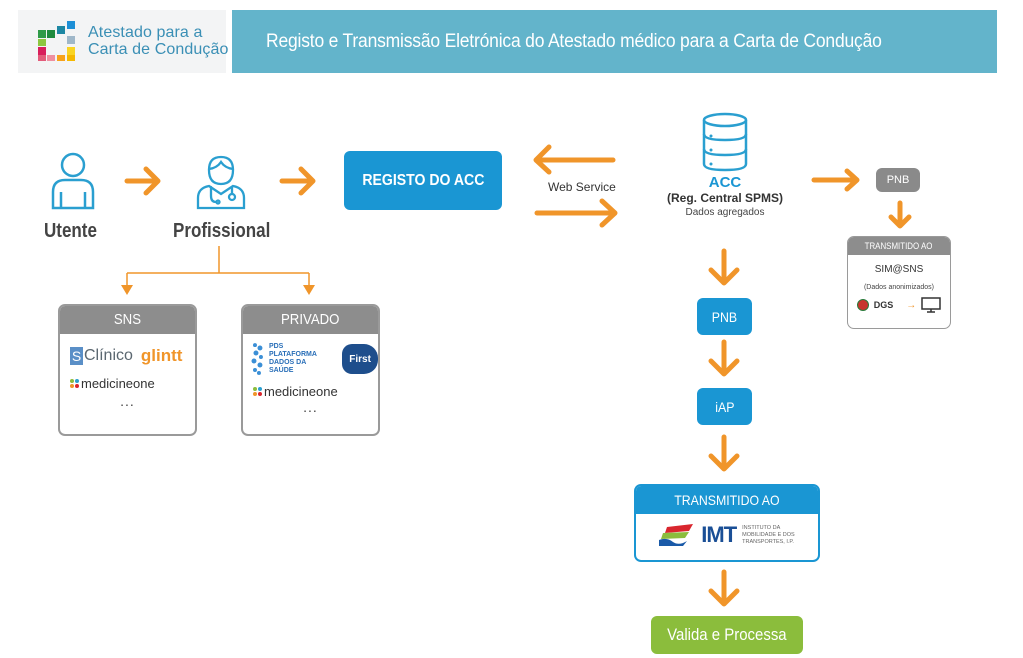  What do you see at coordinates (727, 500) in the screenshot?
I see `imt-card-header: TRANSMITIDO AO` at bounding box center [727, 500].